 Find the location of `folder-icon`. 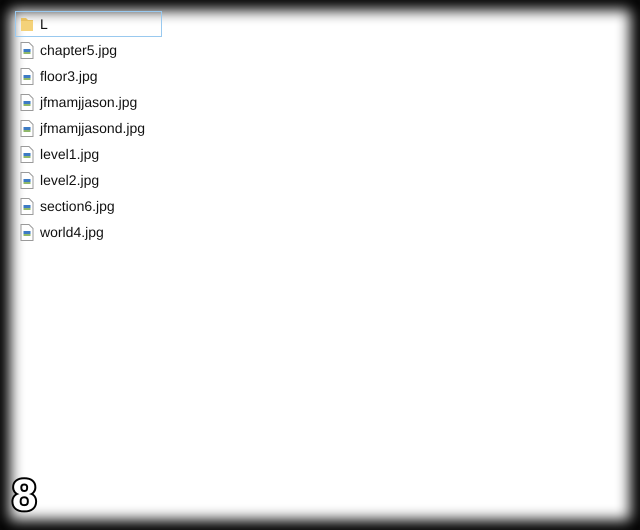

folder-icon is located at coordinates (27, 24).